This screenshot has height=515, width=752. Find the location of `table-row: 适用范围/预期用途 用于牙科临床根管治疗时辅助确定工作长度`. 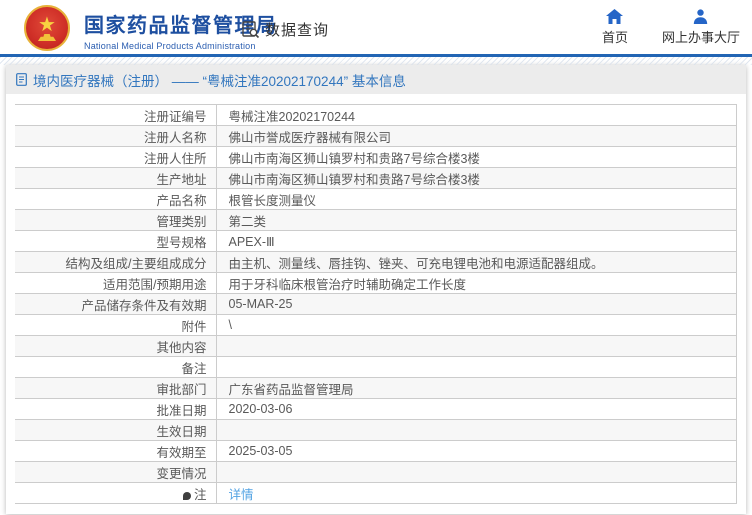

table-row: 适用范围/预期用途 用于牙科临床根管治疗时辅助确定工作长度 is located at coordinates (376, 283).